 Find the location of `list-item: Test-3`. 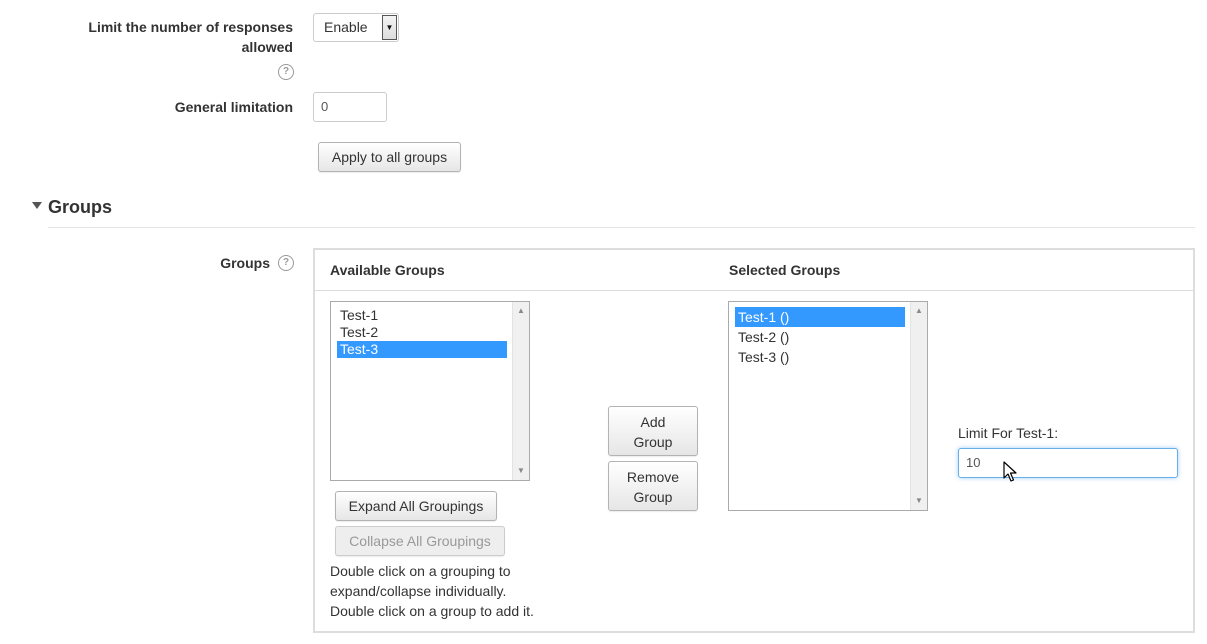

list-item: Test-3 is located at coordinates (422, 349).